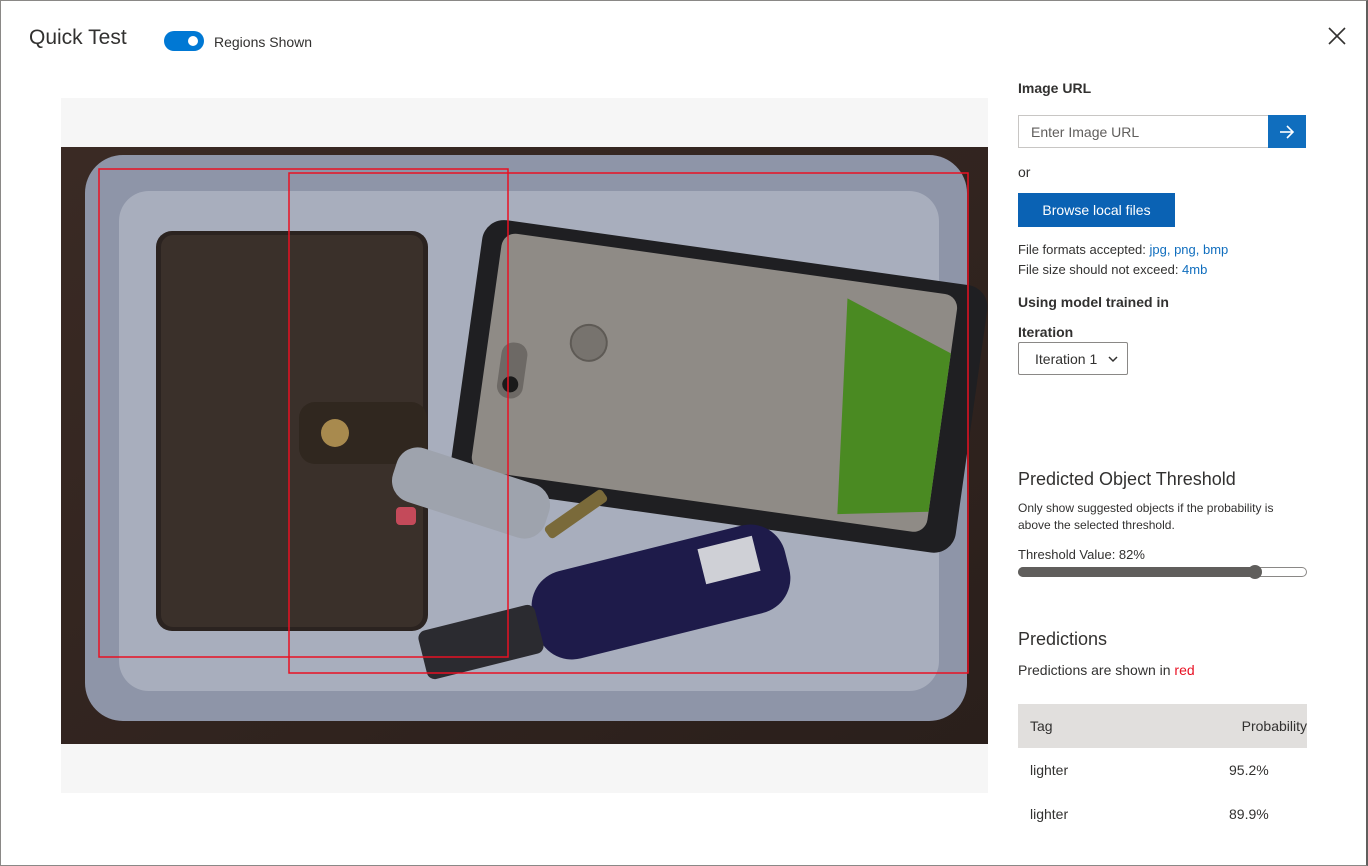 The image size is (1368, 866). What do you see at coordinates (193, 41) in the screenshot?
I see `toggle-knob` at bounding box center [193, 41].